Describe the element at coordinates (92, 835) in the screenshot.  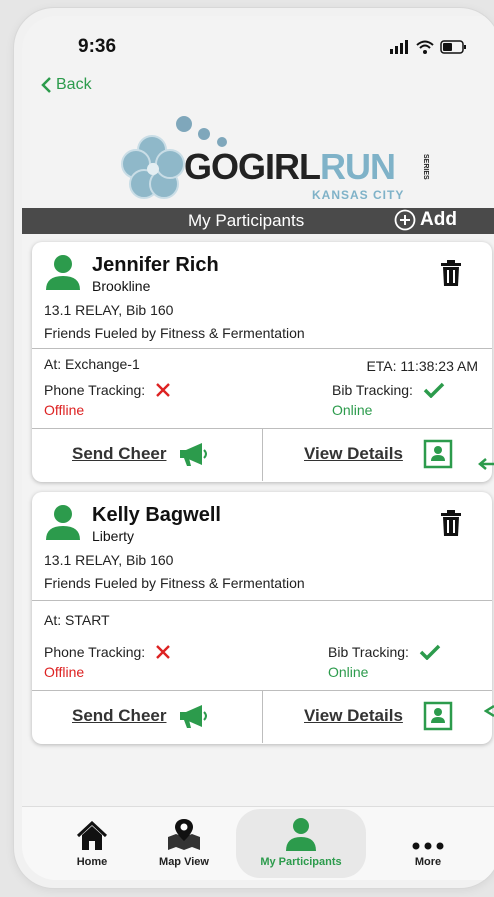
I see `home-icon` at that location.